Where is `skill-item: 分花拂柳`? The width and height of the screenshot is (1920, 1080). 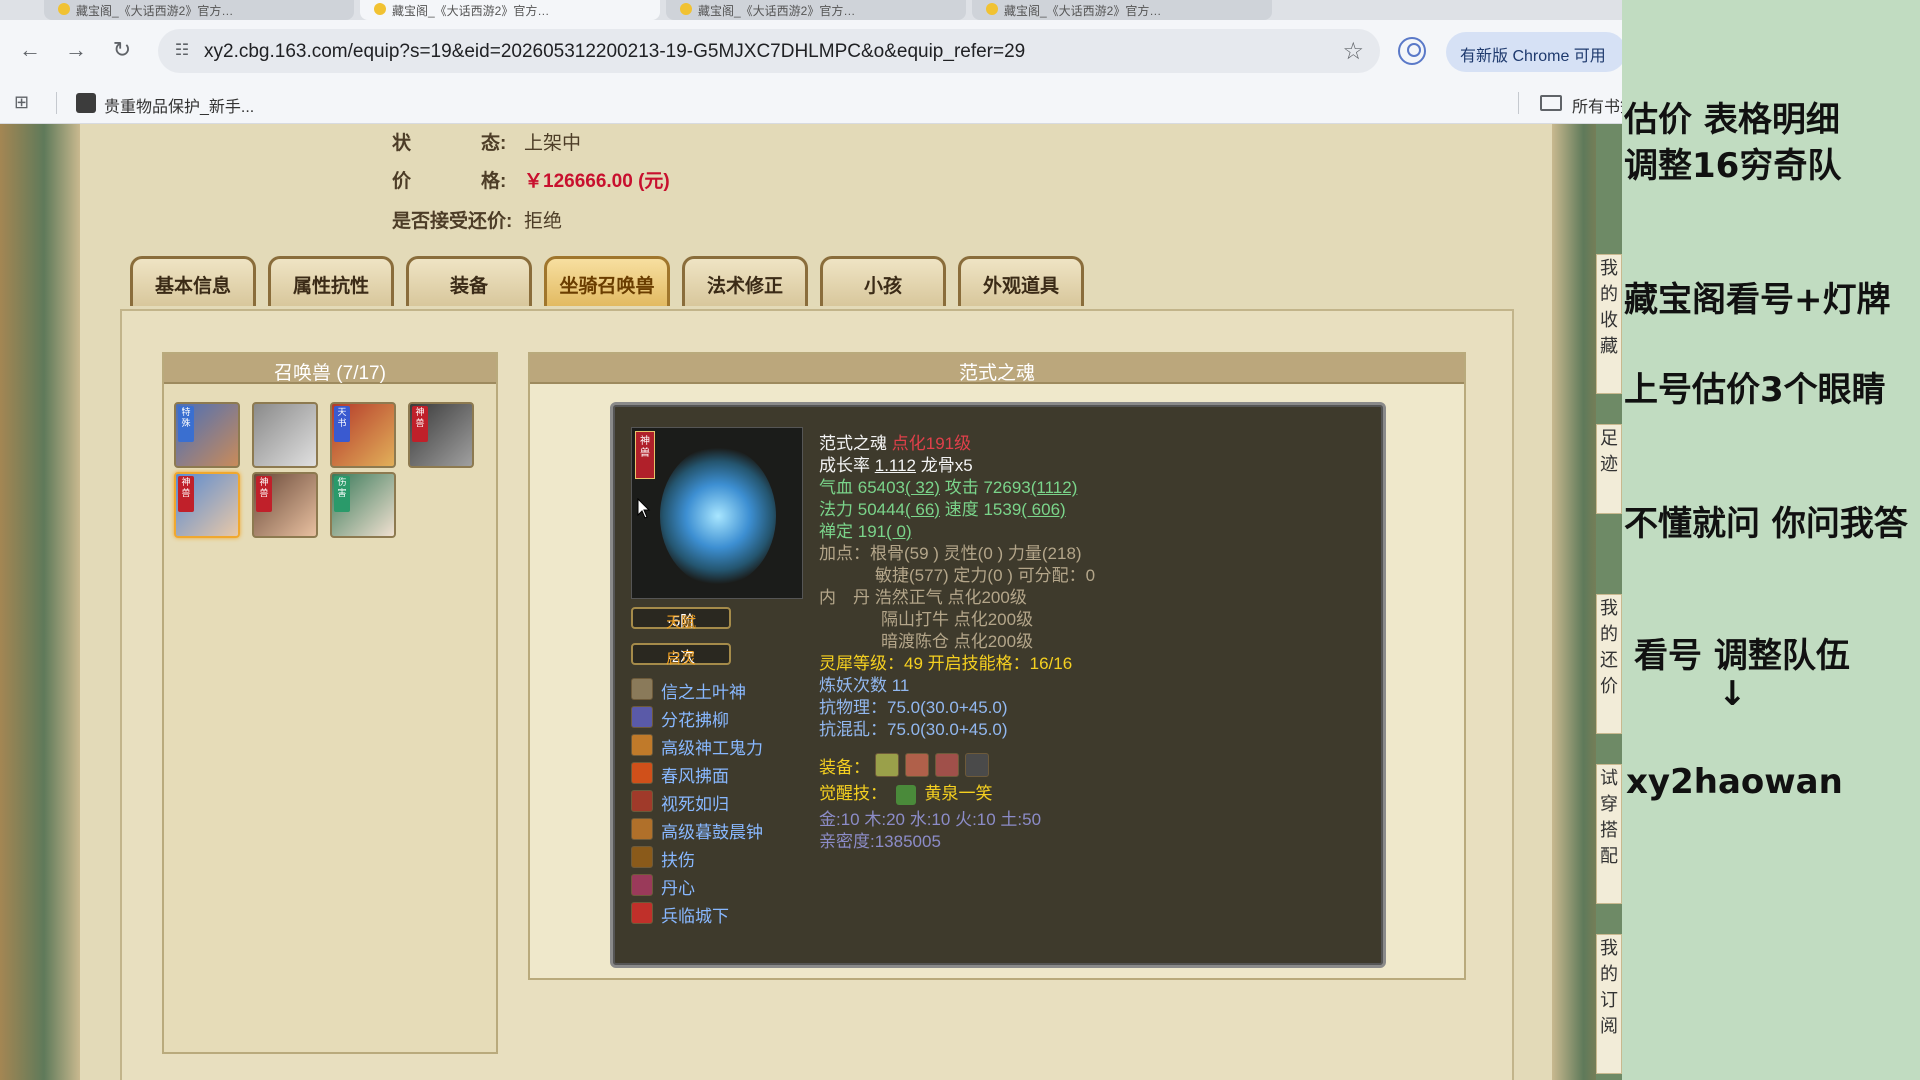 skill-item: 分花拂柳 is located at coordinates (721, 717).